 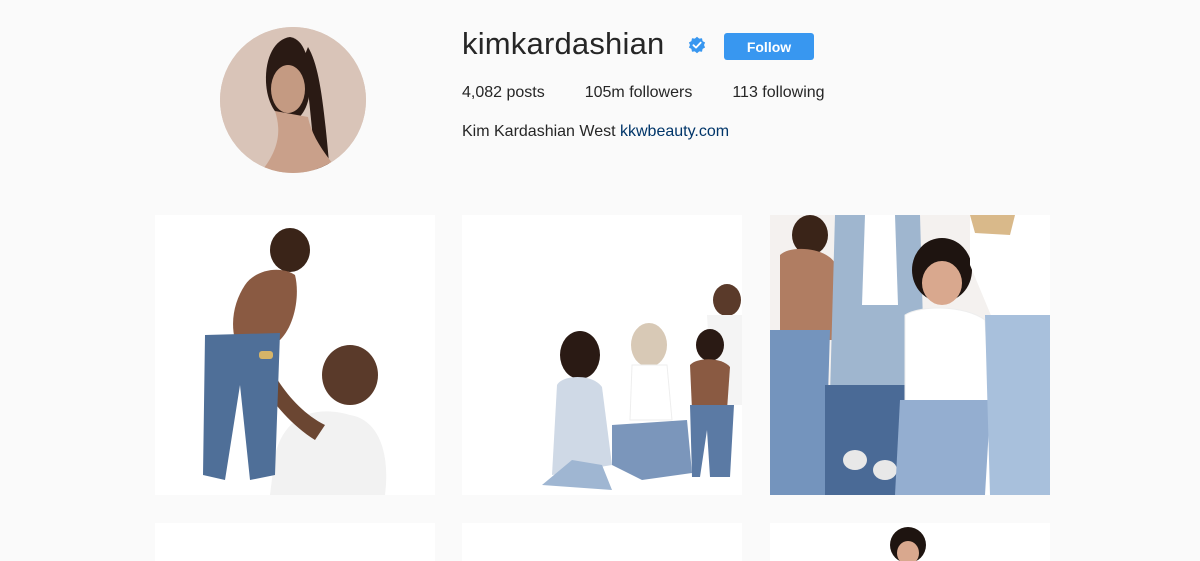 What do you see at coordinates (697, 45) in the screenshot?
I see `verified-badge-icon` at bounding box center [697, 45].